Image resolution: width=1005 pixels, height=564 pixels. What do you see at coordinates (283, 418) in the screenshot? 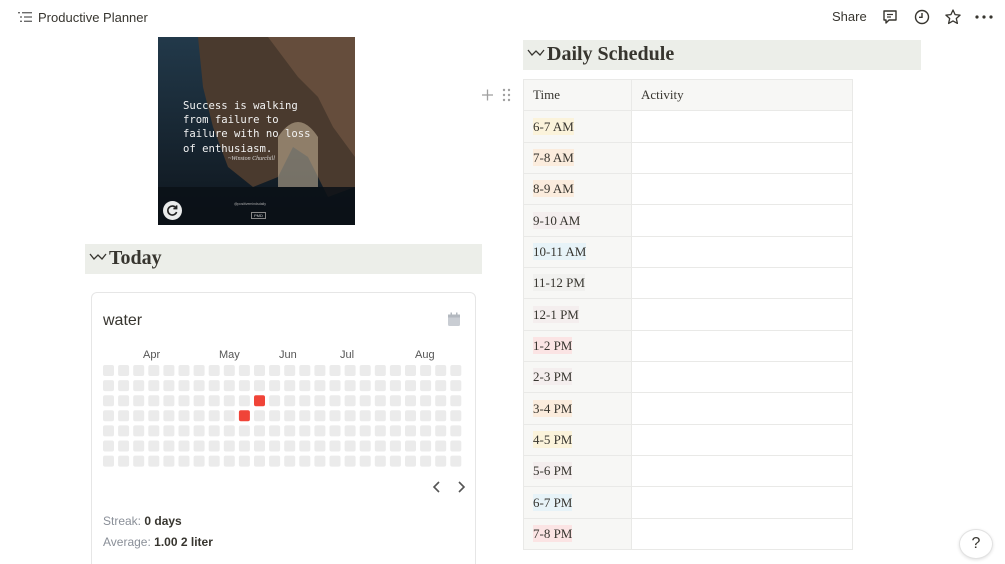
I see `activity-heatmap` at bounding box center [283, 418].